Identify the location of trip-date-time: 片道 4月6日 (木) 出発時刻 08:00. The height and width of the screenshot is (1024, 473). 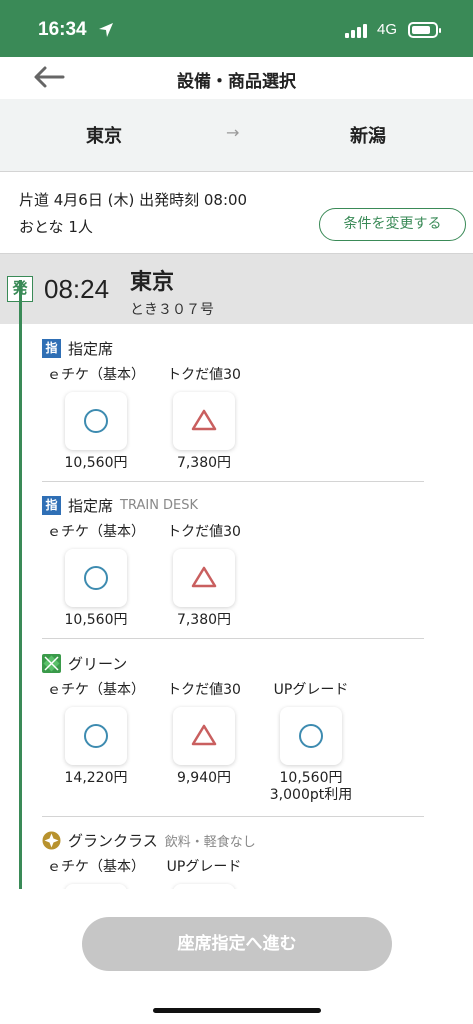
(133, 200).